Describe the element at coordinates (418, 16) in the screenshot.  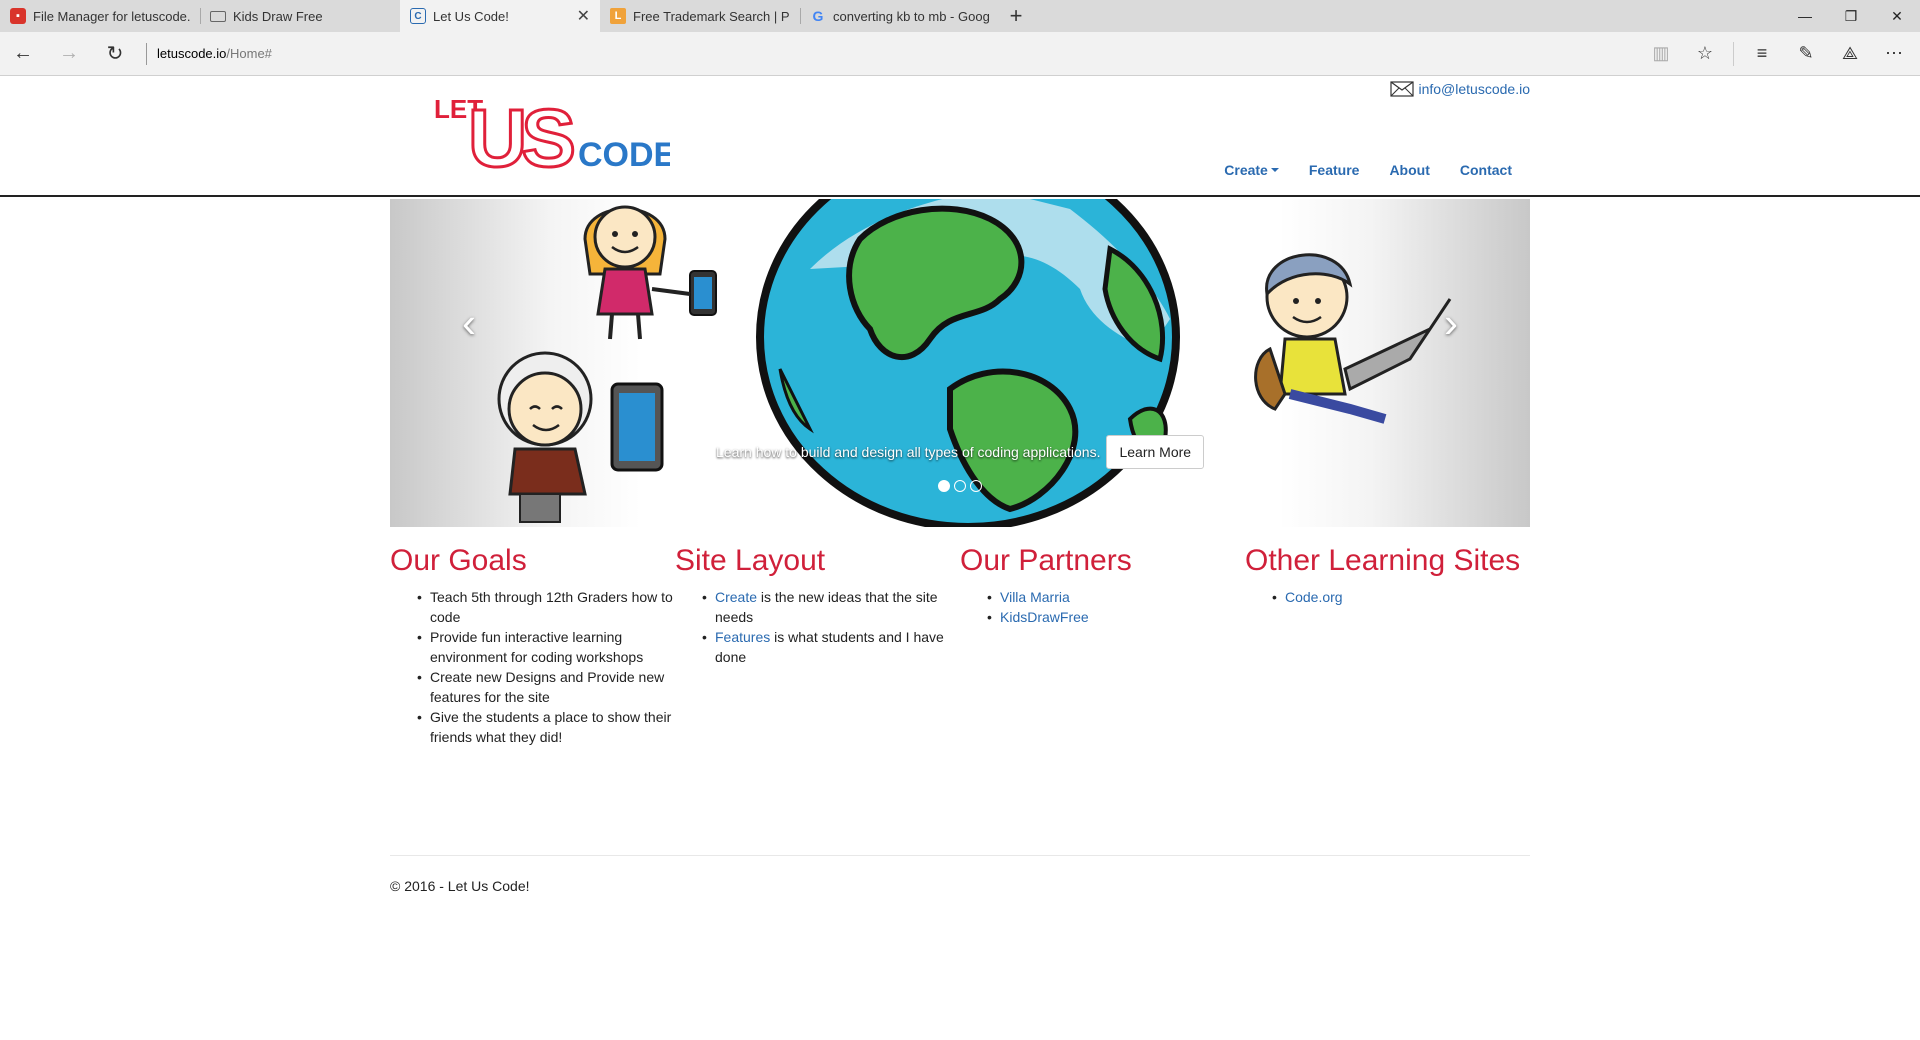
I see `letuscode-icon: C` at that location.